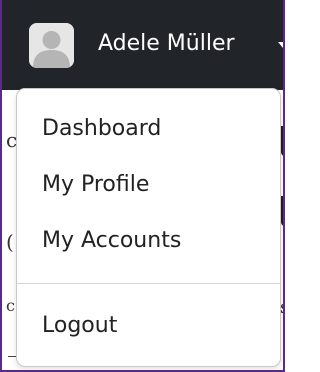 The height and width of the screenshot is (372, 320). What do you see at coordinates (166, 44) in the screenshot?
I see `user-menu-toggle: Adele Müller` at bounding box center [166, 44].